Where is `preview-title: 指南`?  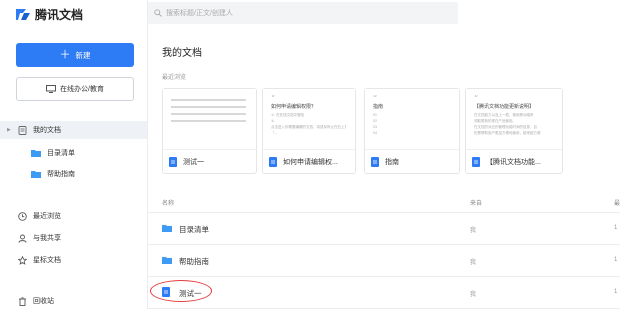 preview-title: 指南 is located at coordinates (378, 107).